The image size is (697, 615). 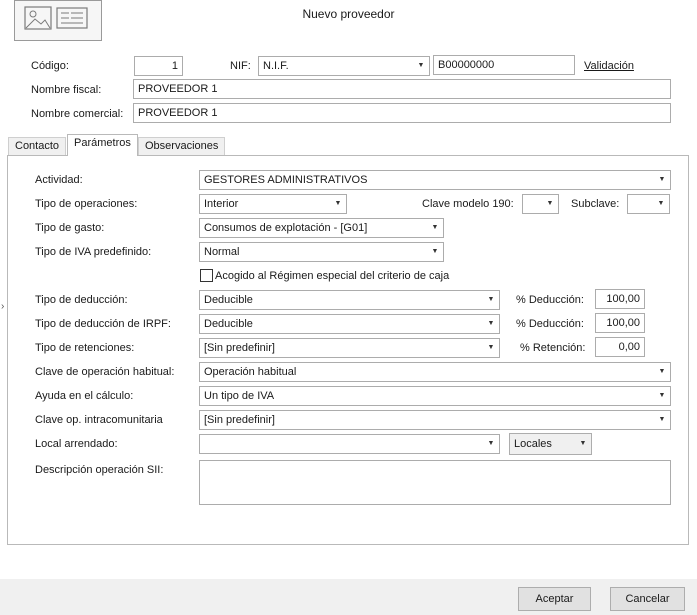 I want to click on tipo-deduccion-irpf-label: Tipo de deducción de IRPF:, so click(x=103, y=324).